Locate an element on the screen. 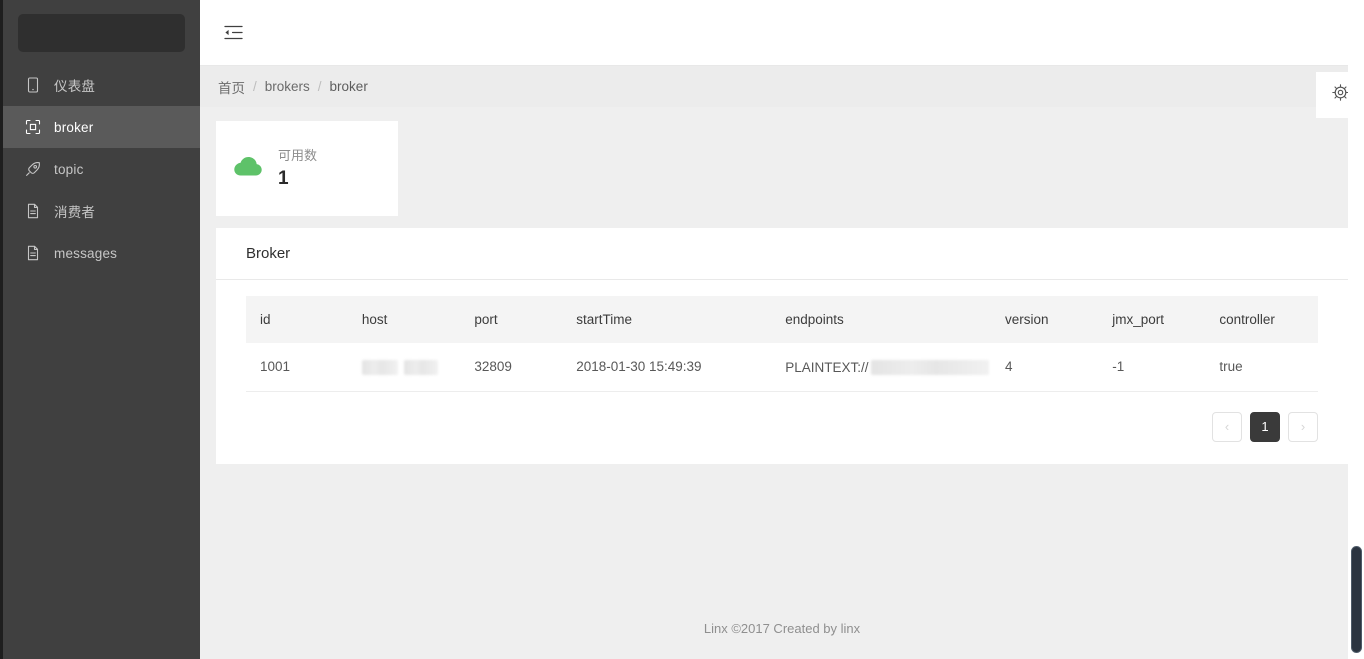 The width and height of the screenshot is (1364, 659). breadcrumb-item-broker: broker is located at coordinates (348, 86).